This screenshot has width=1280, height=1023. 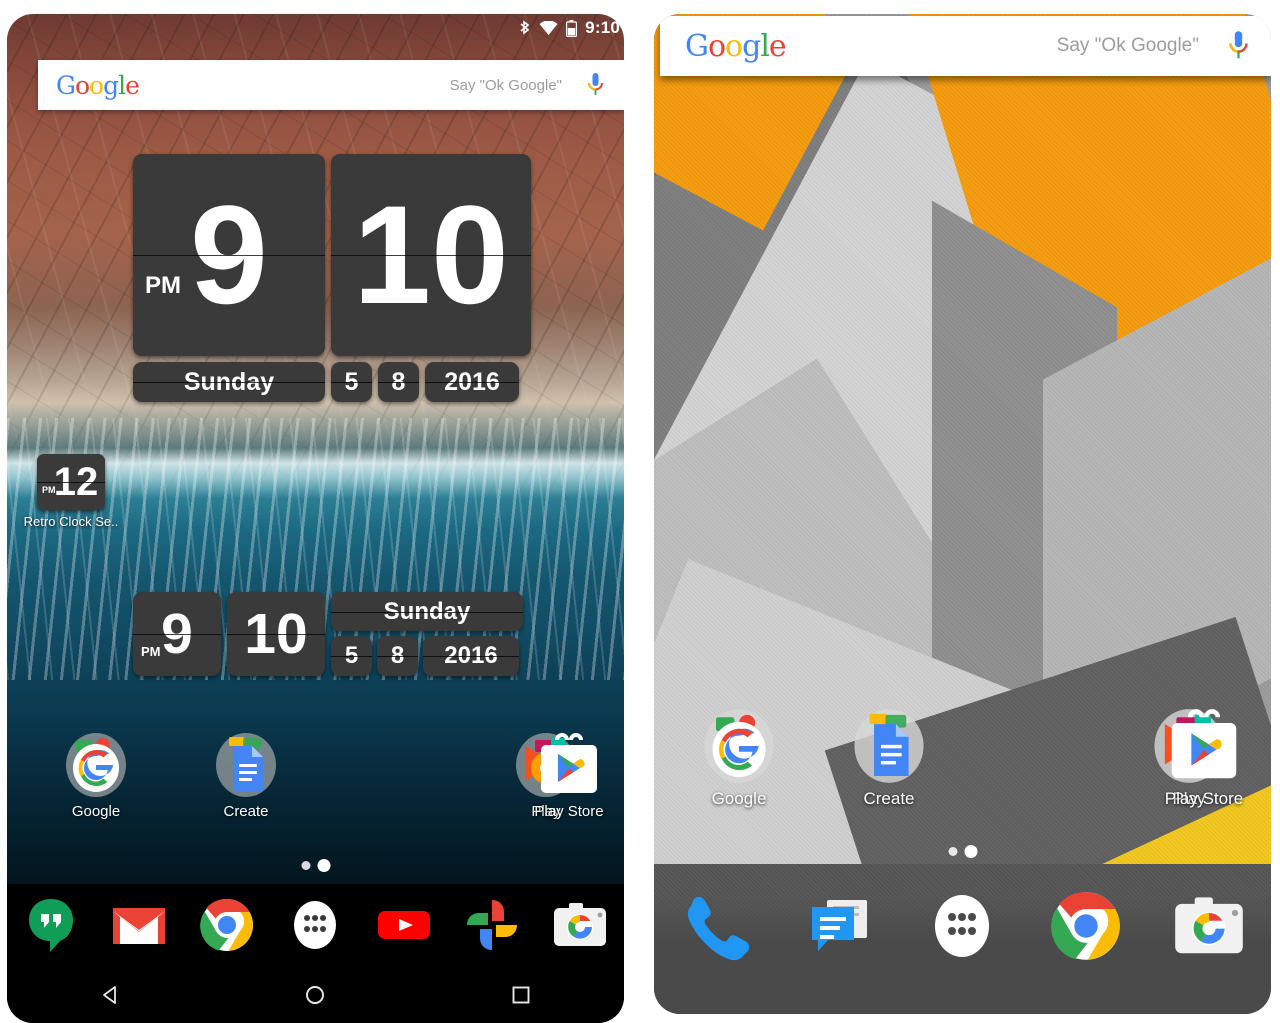 What do you see at coordinates (492, 925) in the screenshot?
I see `google-photos-icon` at bounding box center [492, 925].